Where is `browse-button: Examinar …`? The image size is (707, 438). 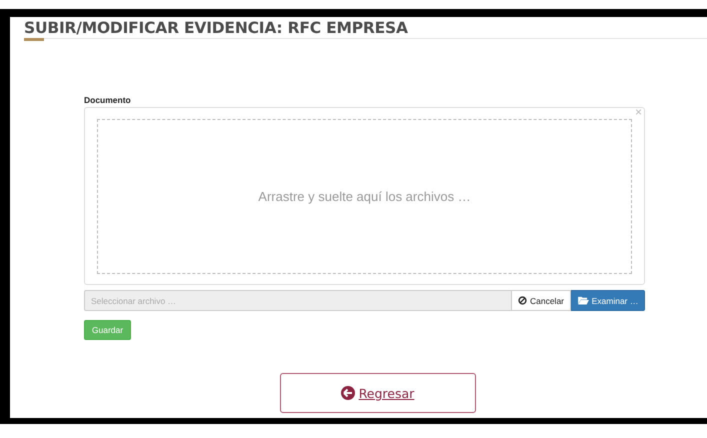 browse-button: Examinar … is located at coordinates (608, 300).